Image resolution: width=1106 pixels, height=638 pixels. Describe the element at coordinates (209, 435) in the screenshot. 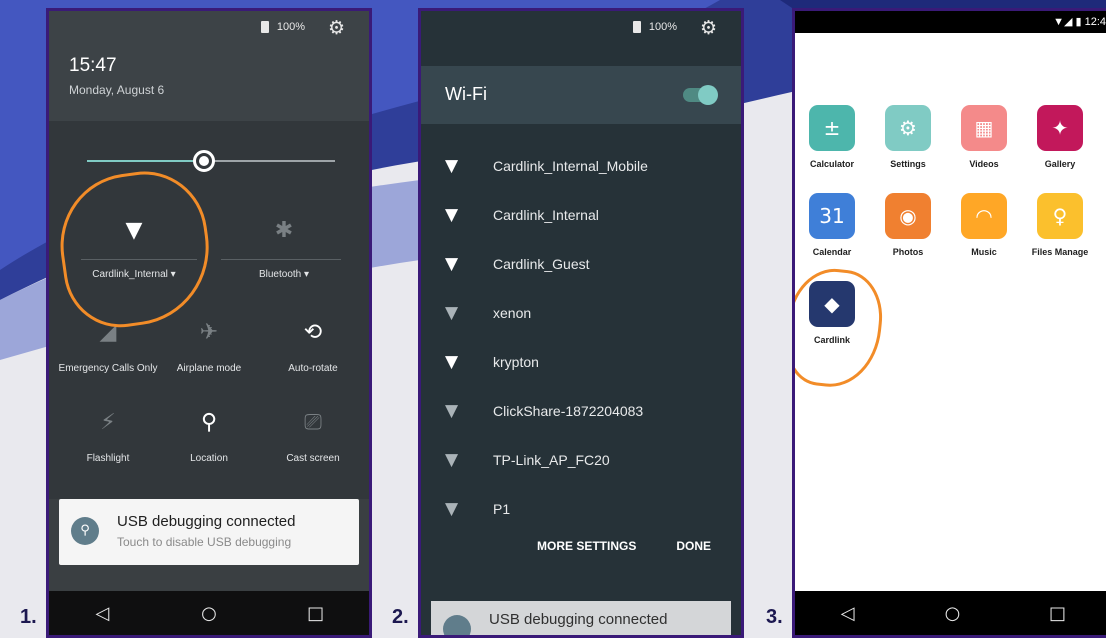

I see `tile-location: ⚲ Location` at that location.